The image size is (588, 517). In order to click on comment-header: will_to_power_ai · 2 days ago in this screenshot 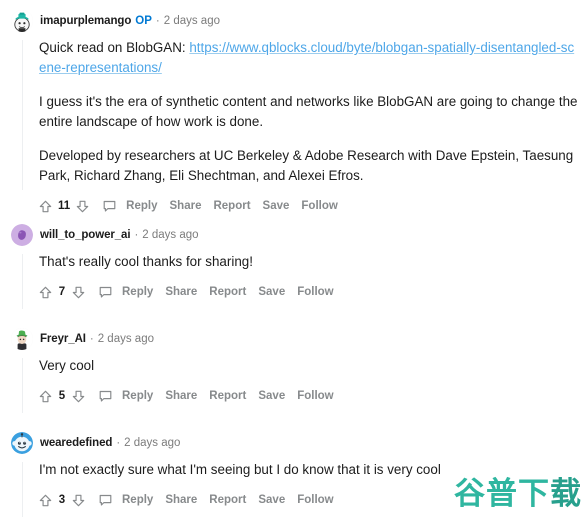, I will do `click(294, 235)`.